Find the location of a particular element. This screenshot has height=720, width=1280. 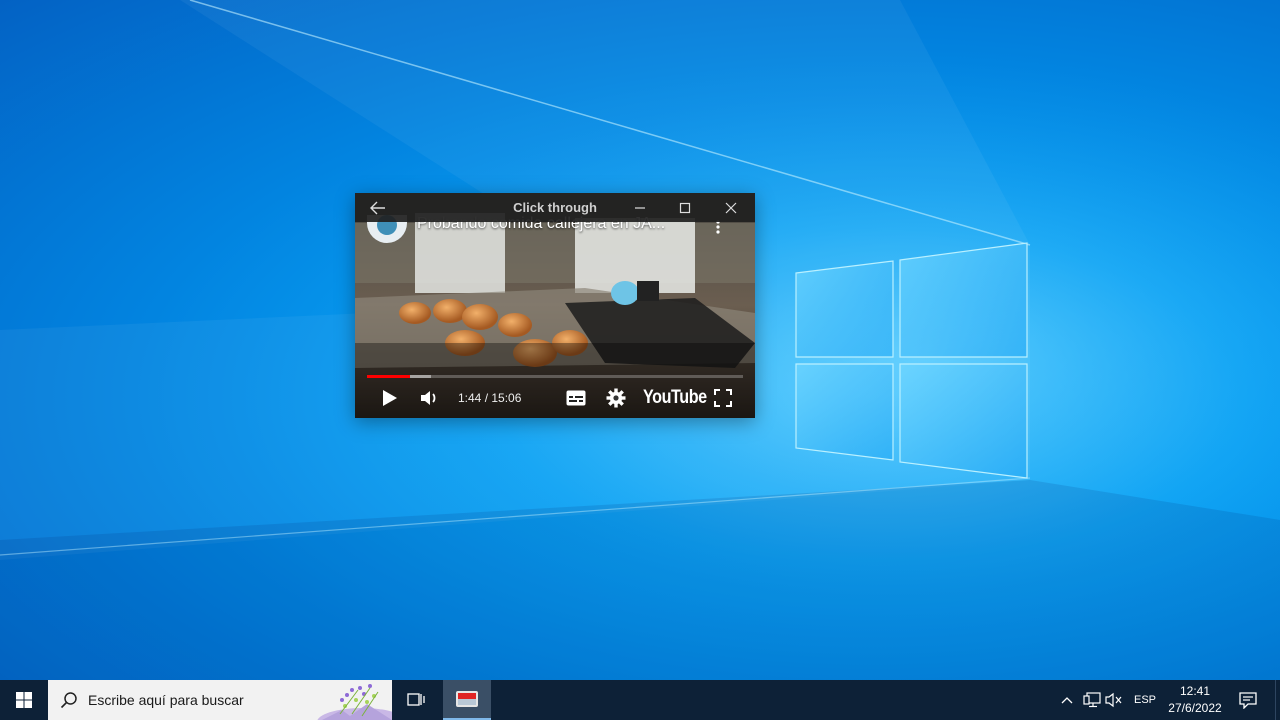

action-center-button is located at coordinates (1248, 700).